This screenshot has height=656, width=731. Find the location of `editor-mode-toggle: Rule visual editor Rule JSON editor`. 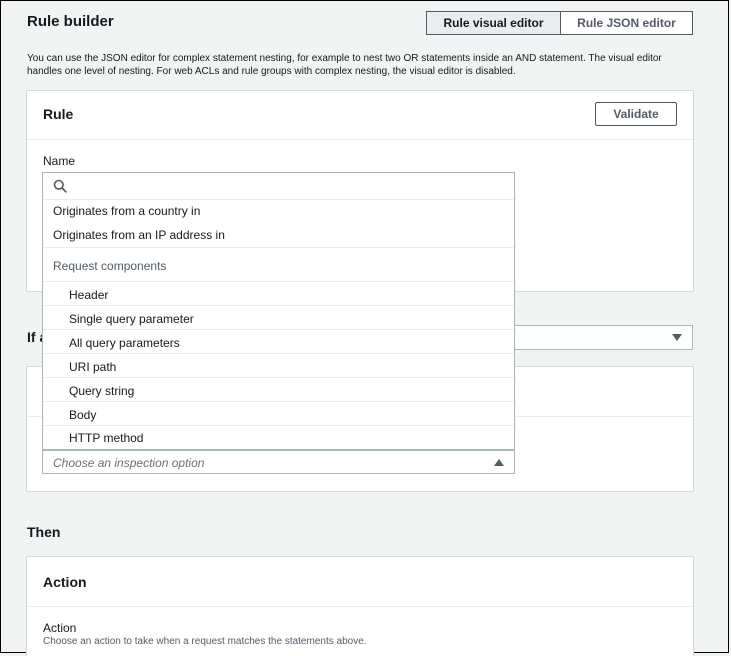

editor-mode-toggle: Rule visual editor Rule JSON editor is located at coordinates (559, 23).